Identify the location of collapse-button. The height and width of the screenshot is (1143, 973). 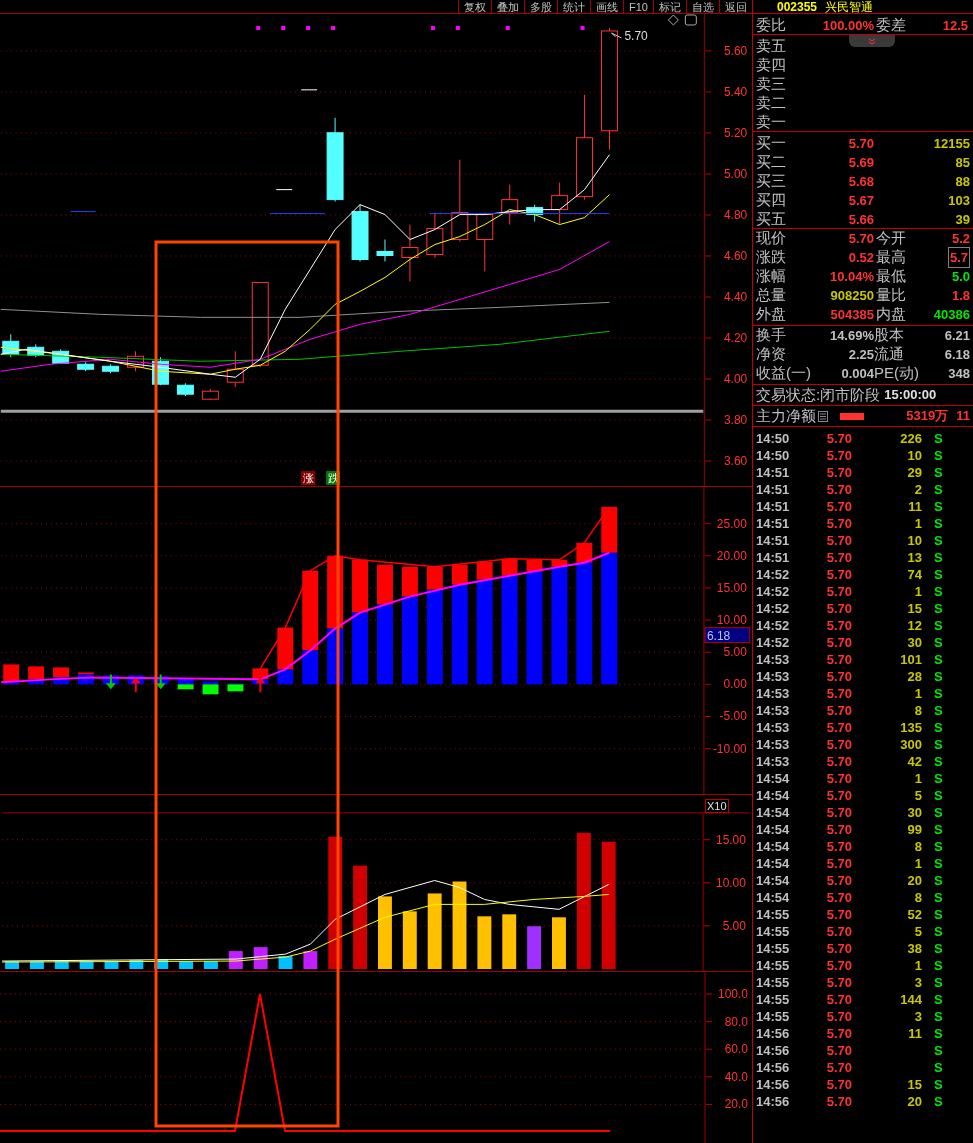
(872, 41).